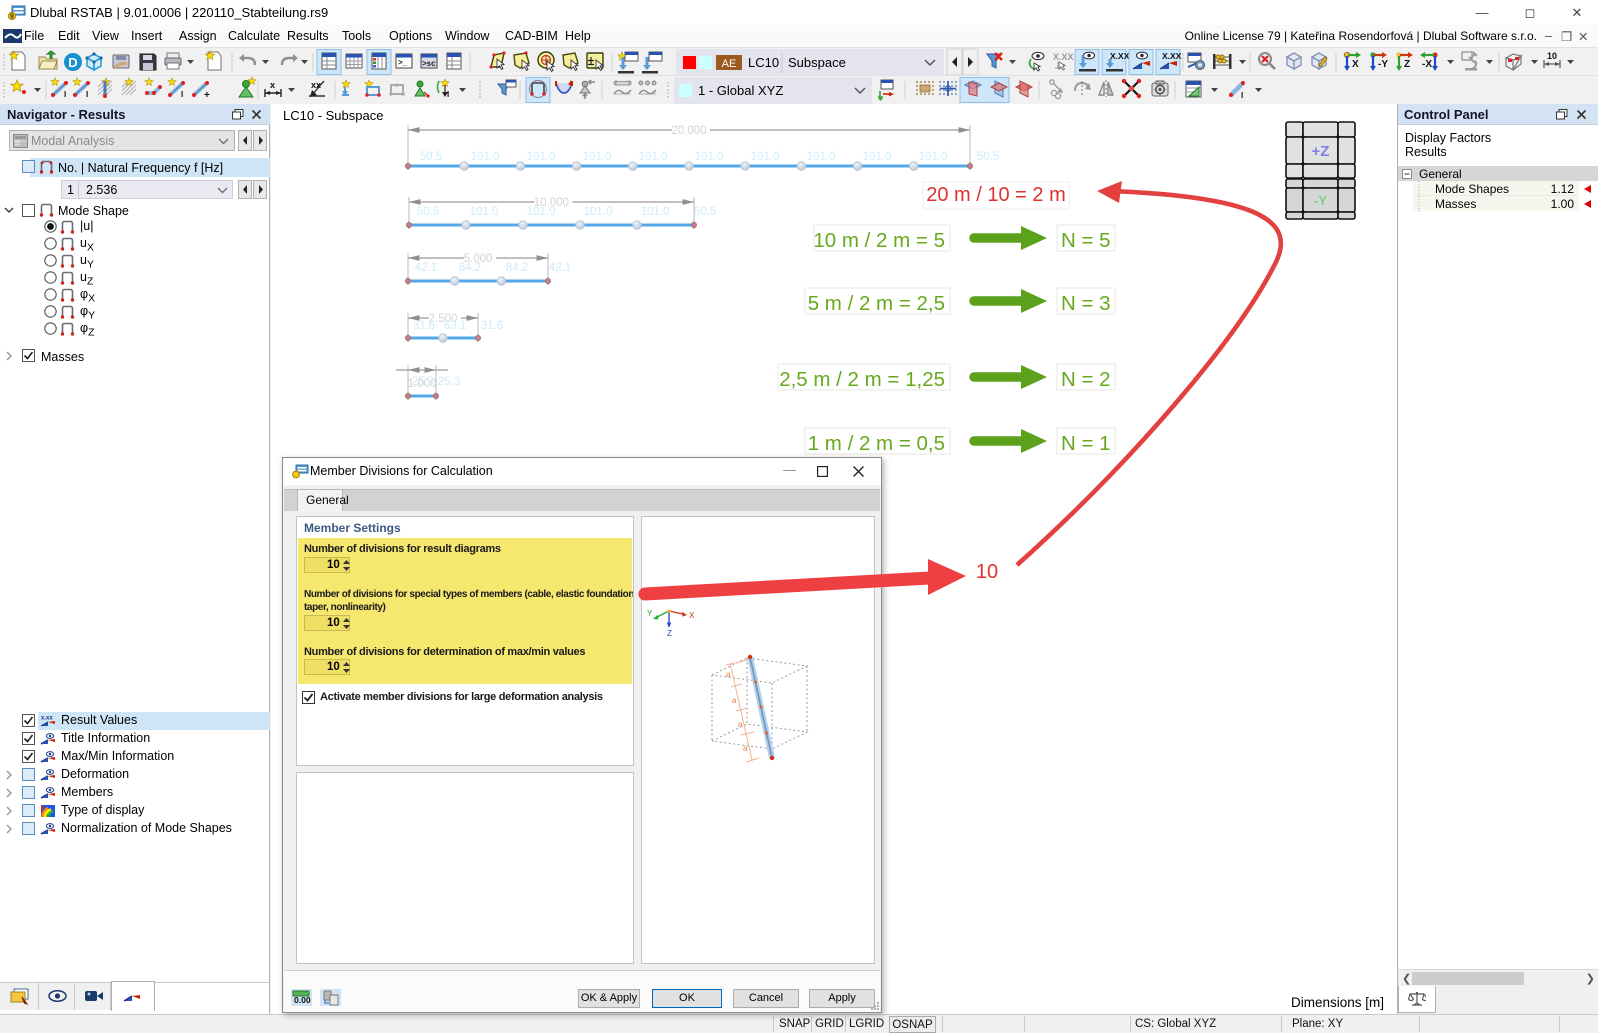 The image size is (1598, 1033). I want to click on svg-text: N = 2, so click(1086, 379).